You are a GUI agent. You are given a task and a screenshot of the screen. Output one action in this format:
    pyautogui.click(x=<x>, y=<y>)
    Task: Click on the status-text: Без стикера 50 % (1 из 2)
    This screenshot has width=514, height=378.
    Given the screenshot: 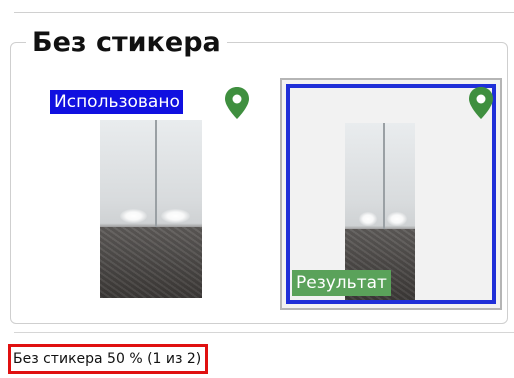 What is the action you would take?
    pyautogui.click(x=107, y=359)
    